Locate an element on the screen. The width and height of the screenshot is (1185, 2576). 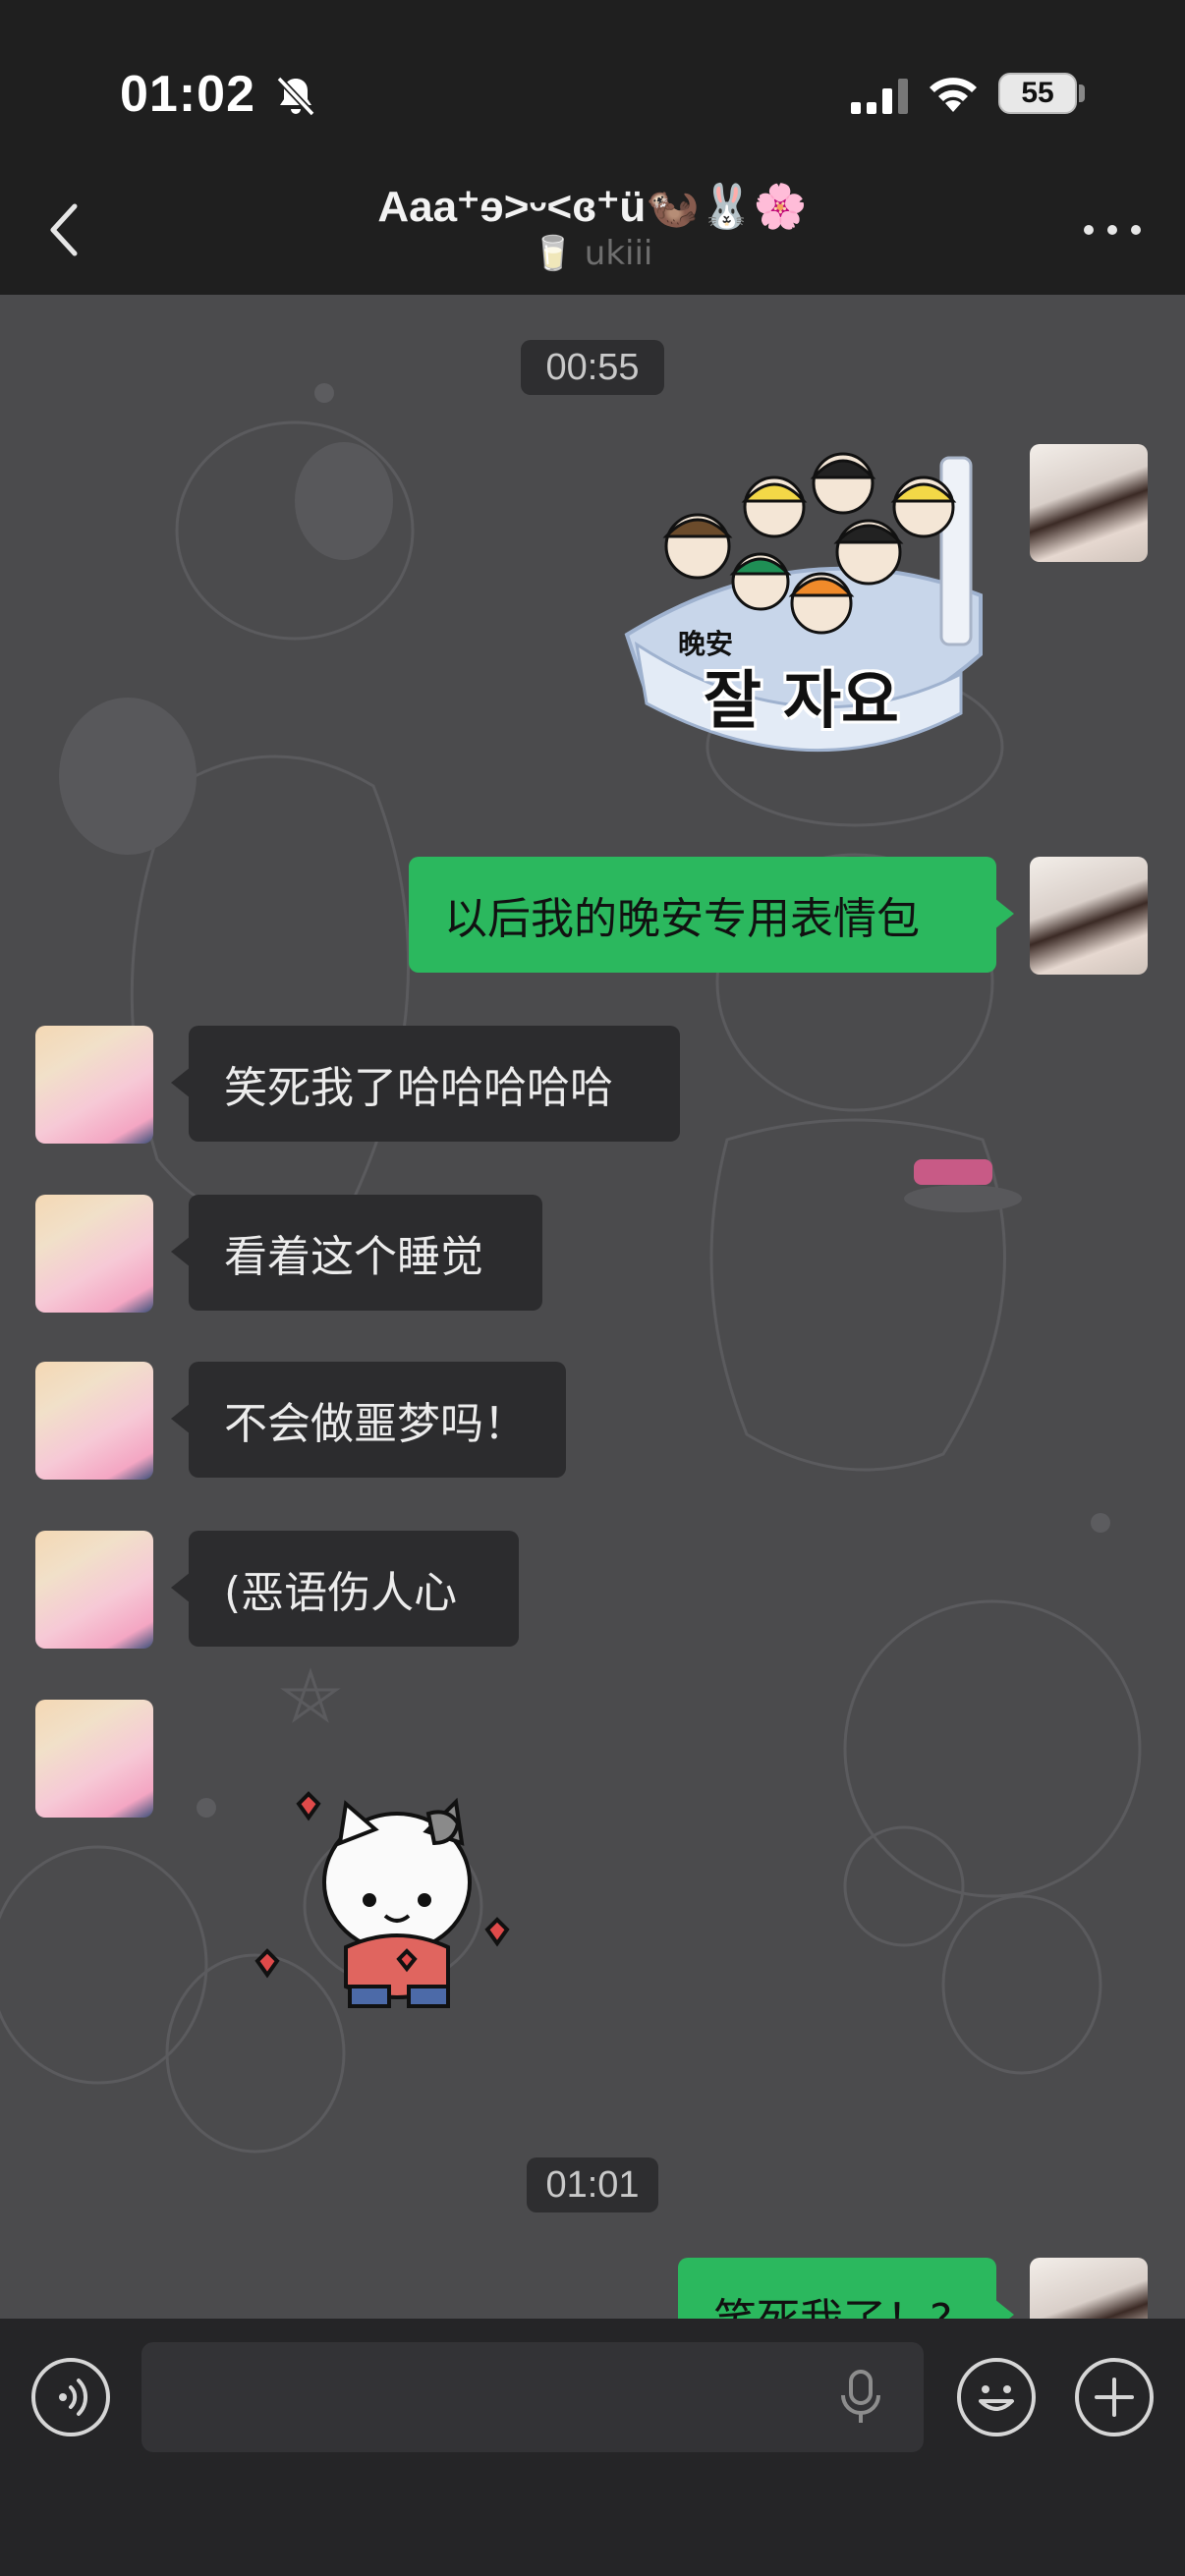
bell-off-icon is located at coordinates (295, 96).